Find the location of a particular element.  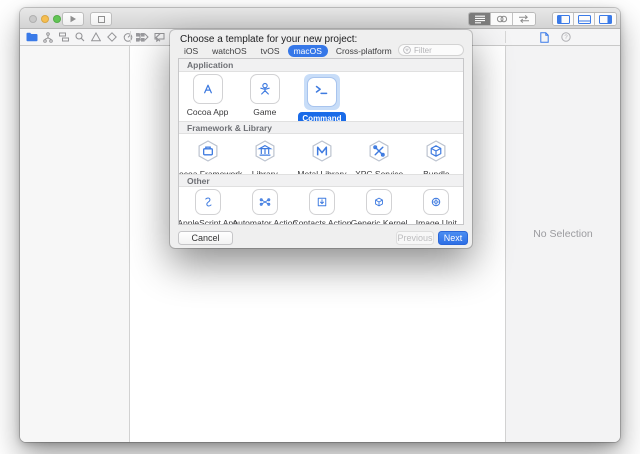

template-image-unit: Image Unit is located at coordinates (435, 206).